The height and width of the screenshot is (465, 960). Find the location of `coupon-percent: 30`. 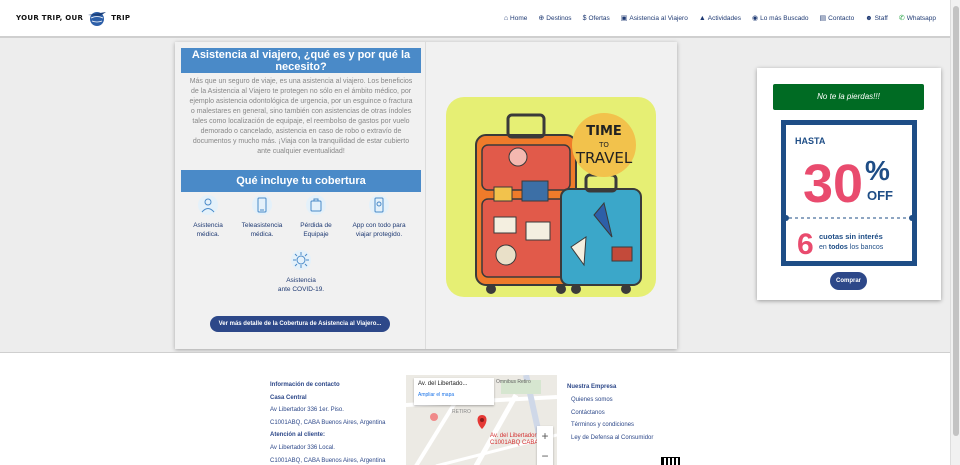

coupon-percent: 30 is located at coordinates (833, 184).